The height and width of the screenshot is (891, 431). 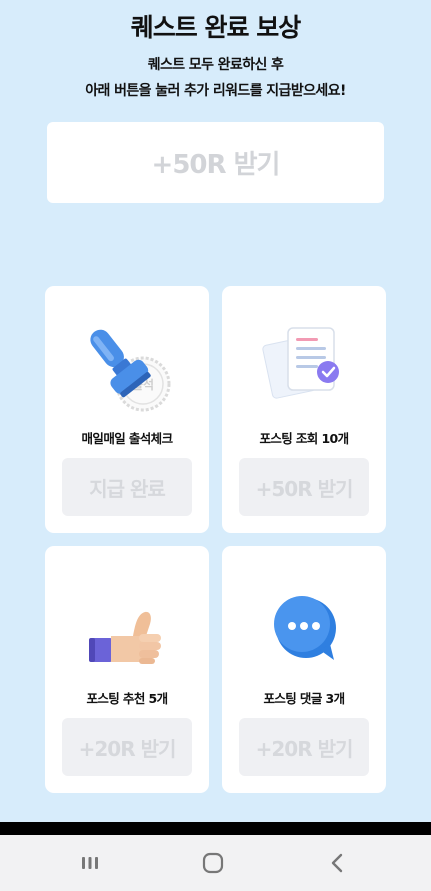 What do you see at coordinates (337, 863) in the screenshot?
I see `back-icon` at bounding box center [337, 863].